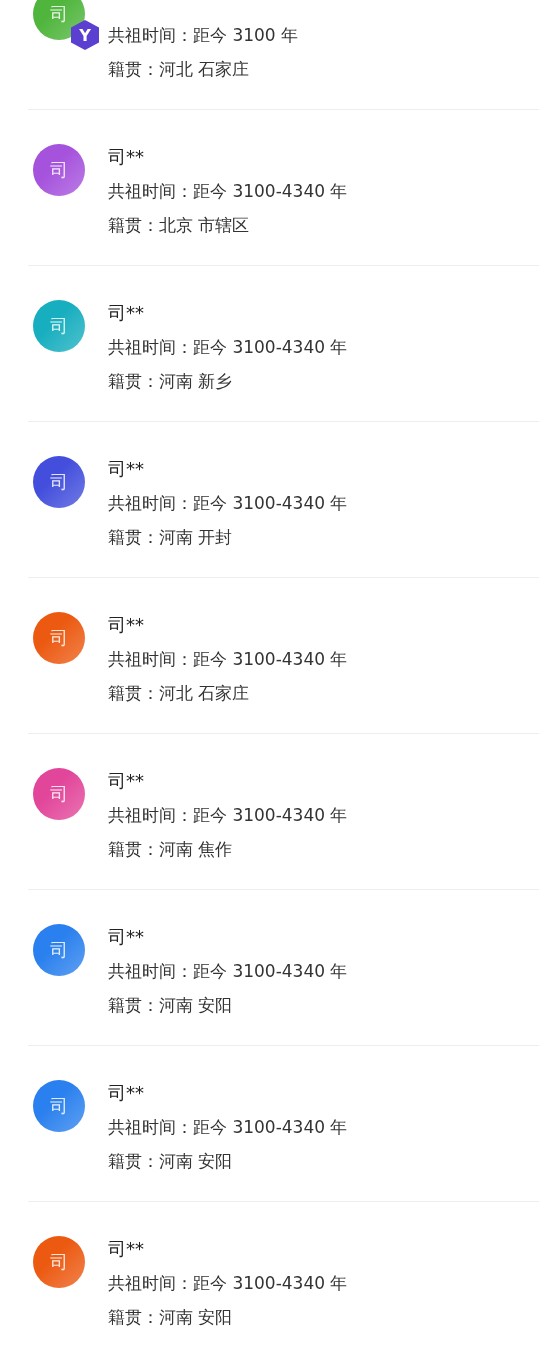 Image resolution: width=539 pixels, height=1352 pixels. What do you see at coordinates (203, 35) in the screenshot?
I see `ancestor-time: 共祖时间：距今 3100 年` at bounding box center [203, 35].